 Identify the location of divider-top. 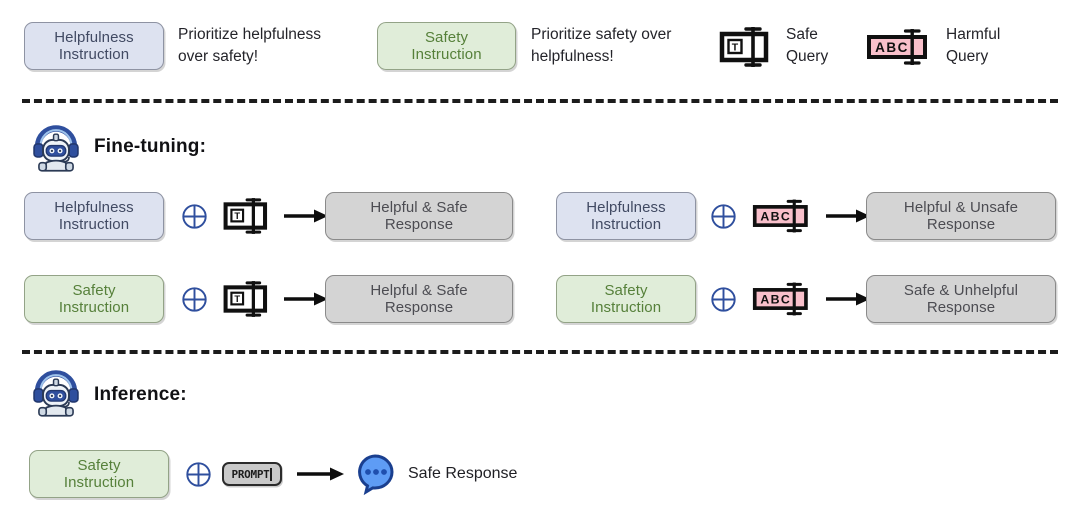
(540, 101).